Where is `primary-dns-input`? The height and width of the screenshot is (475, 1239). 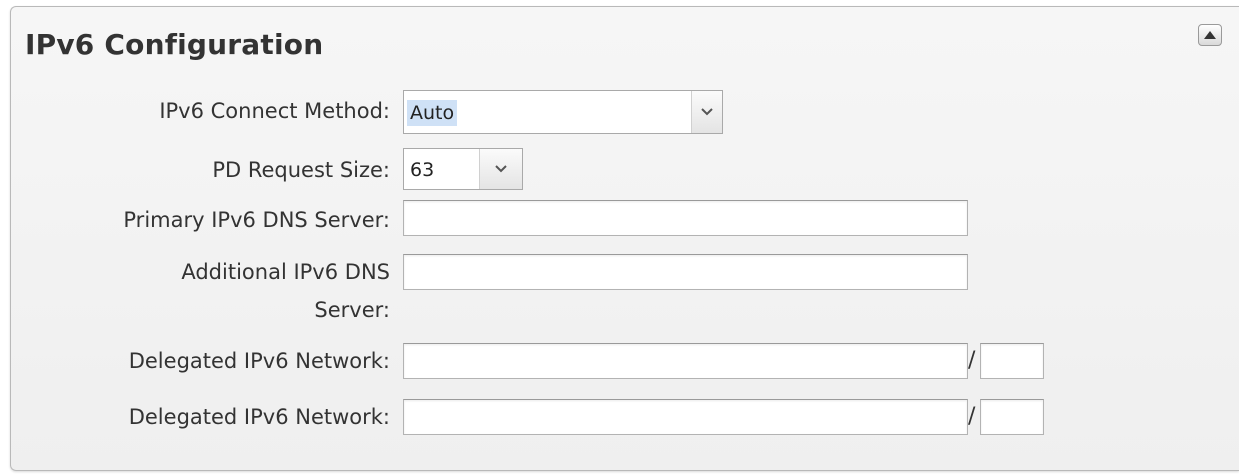 primary-dns-input is located at coordinates (685, 218).